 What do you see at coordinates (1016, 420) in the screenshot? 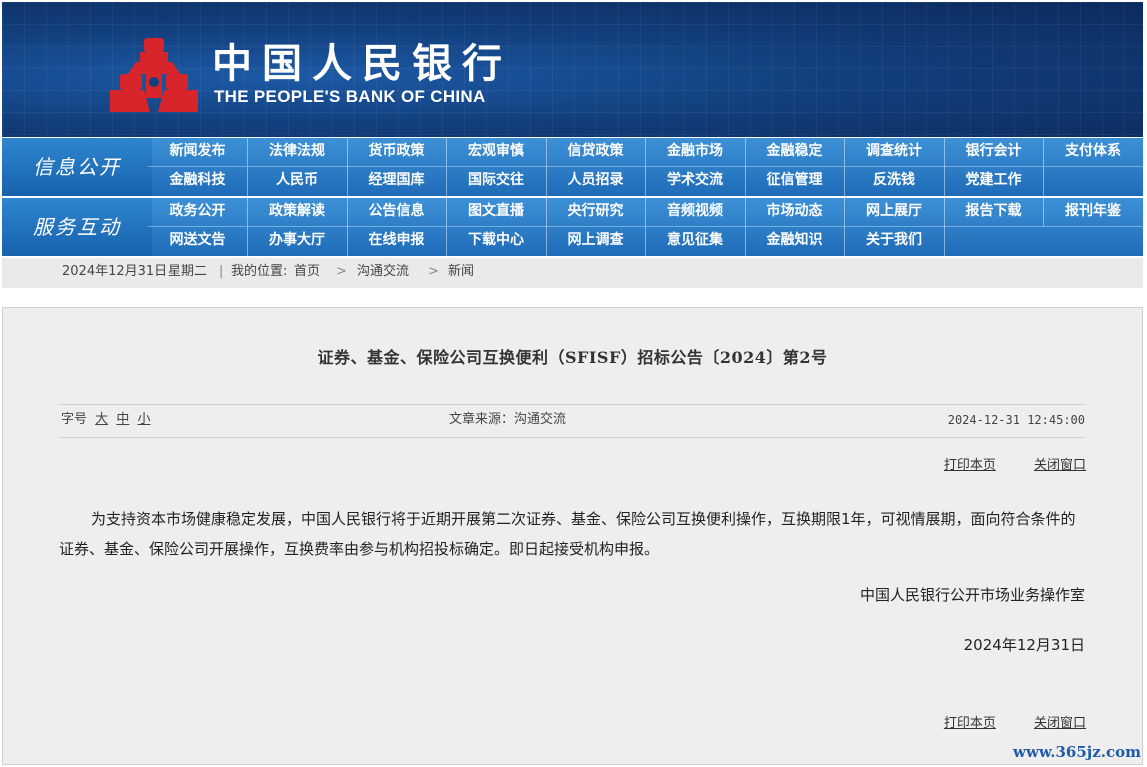
I see `article-datetime: 2024-12-31 12:45:00` at bounding box center [1016, 420].